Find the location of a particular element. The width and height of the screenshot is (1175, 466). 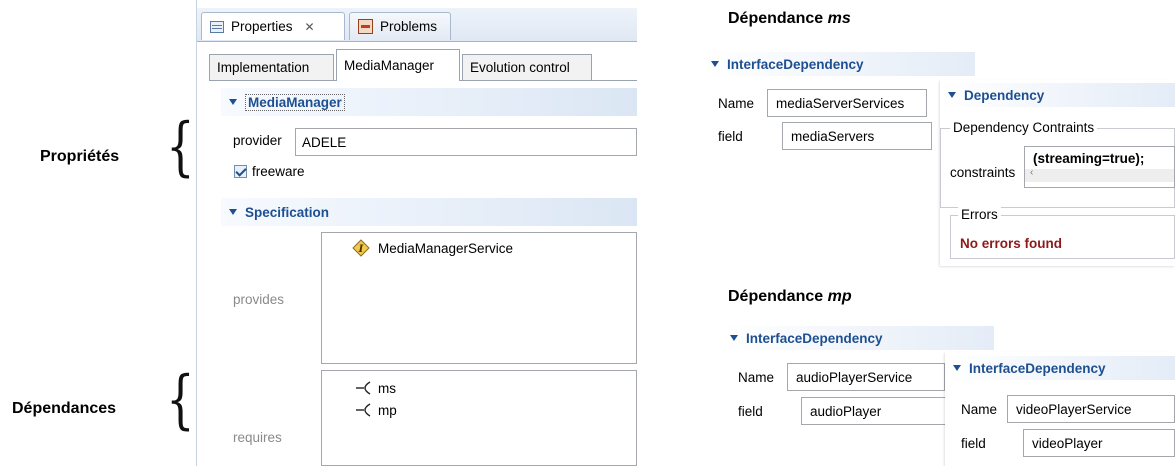

requires-list: ms mp is located at coordinates (479, 418).